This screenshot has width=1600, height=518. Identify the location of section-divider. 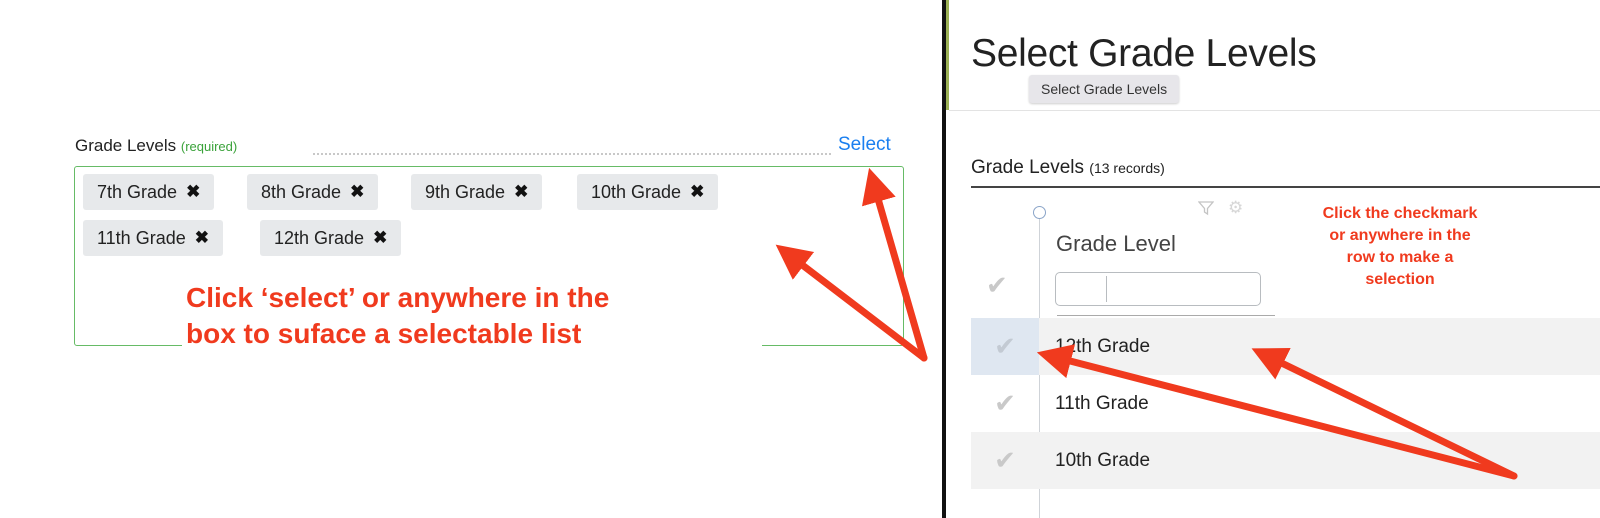
(1285, 187).